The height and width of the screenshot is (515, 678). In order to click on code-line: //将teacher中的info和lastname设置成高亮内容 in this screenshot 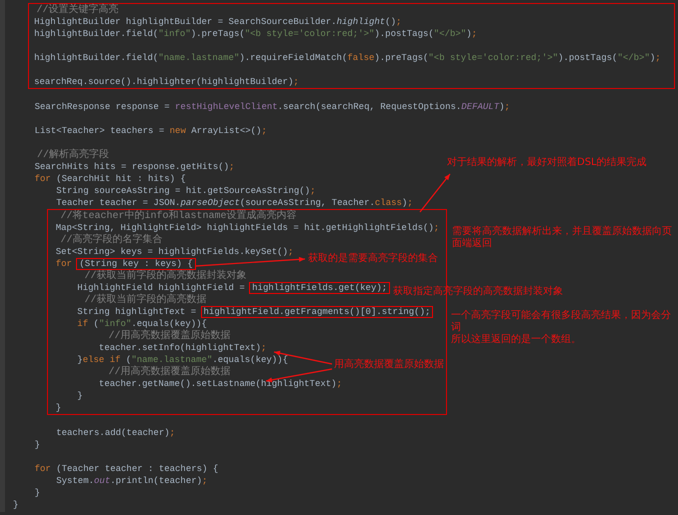, I will do `click(178, 216)`.